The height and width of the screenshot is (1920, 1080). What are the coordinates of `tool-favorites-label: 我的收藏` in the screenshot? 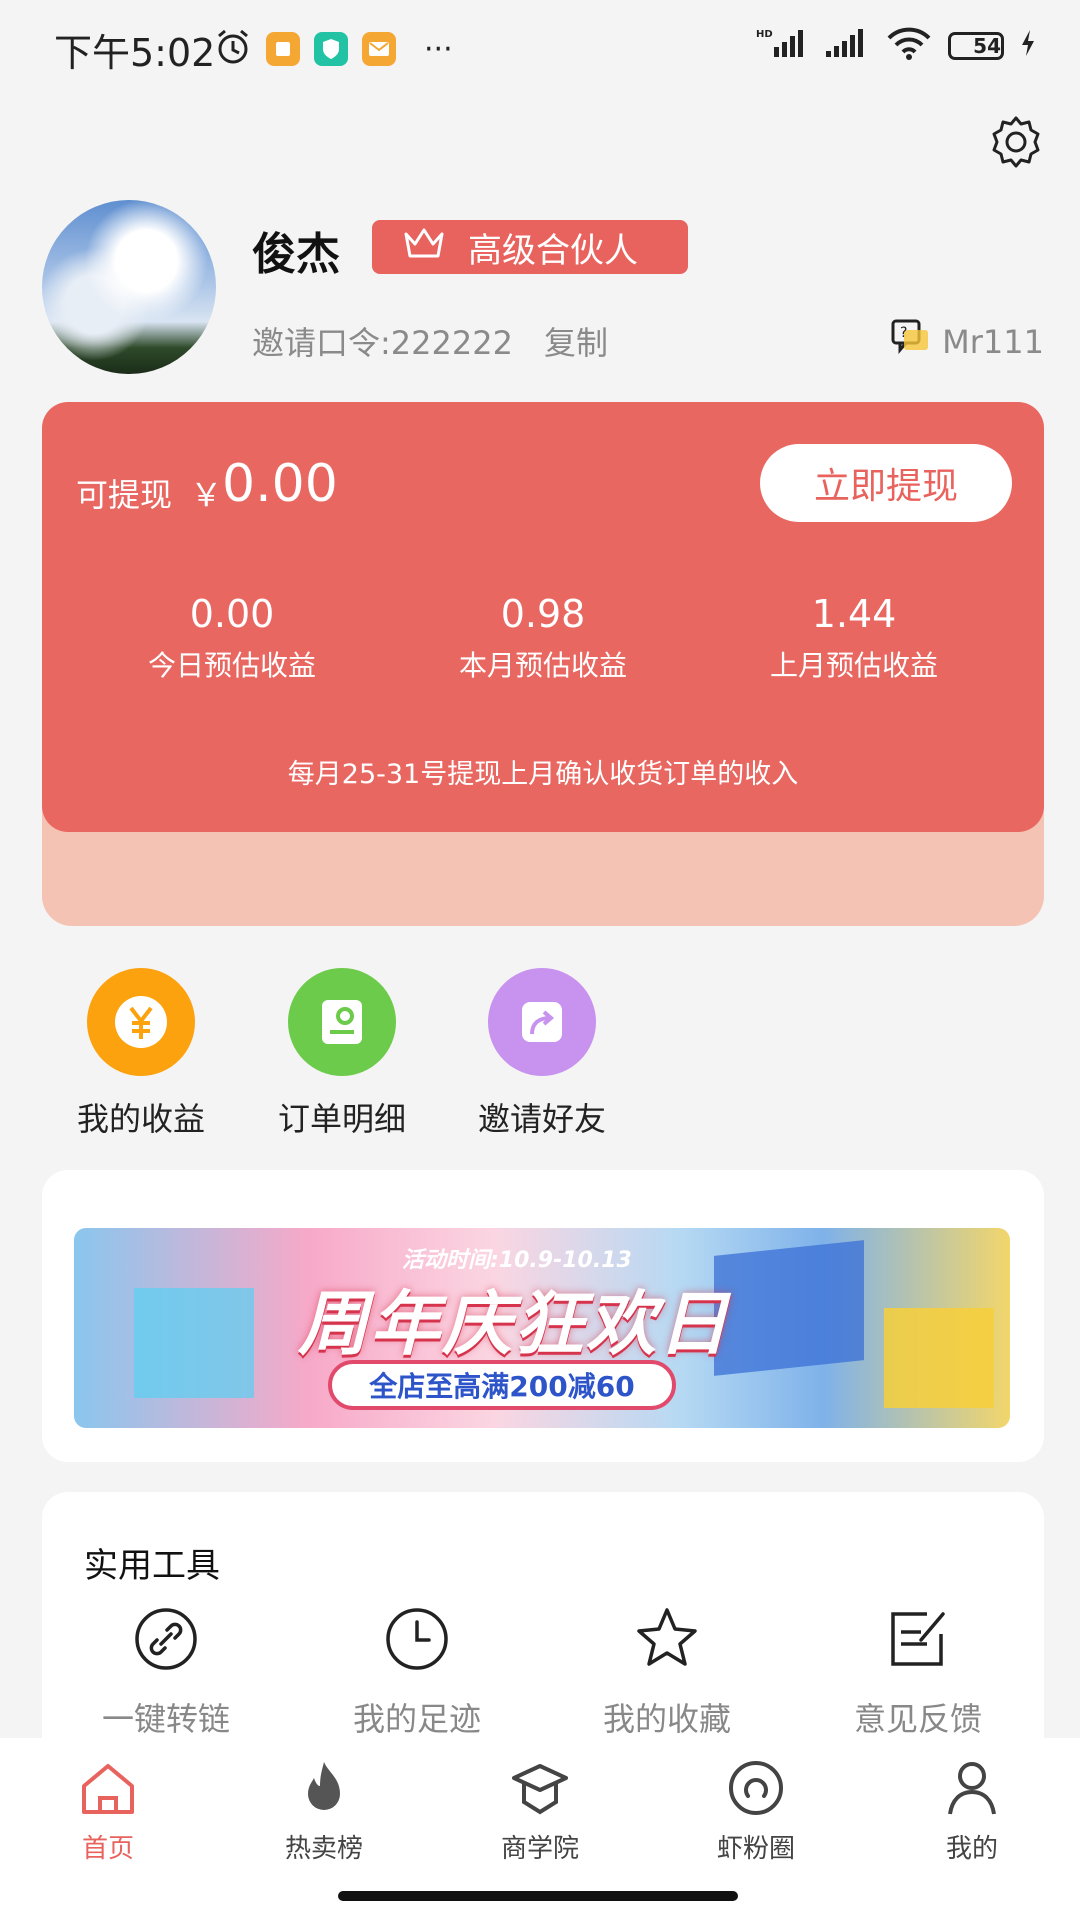 It's located at (666, 1719).